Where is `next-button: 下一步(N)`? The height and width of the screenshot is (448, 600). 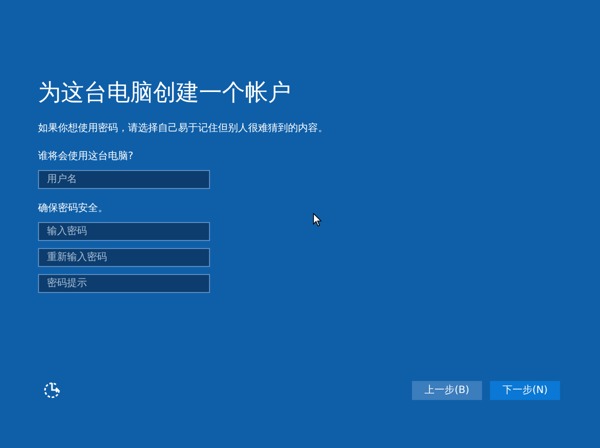 next-button: 下一步(N) is located at coordinates (525, 390).